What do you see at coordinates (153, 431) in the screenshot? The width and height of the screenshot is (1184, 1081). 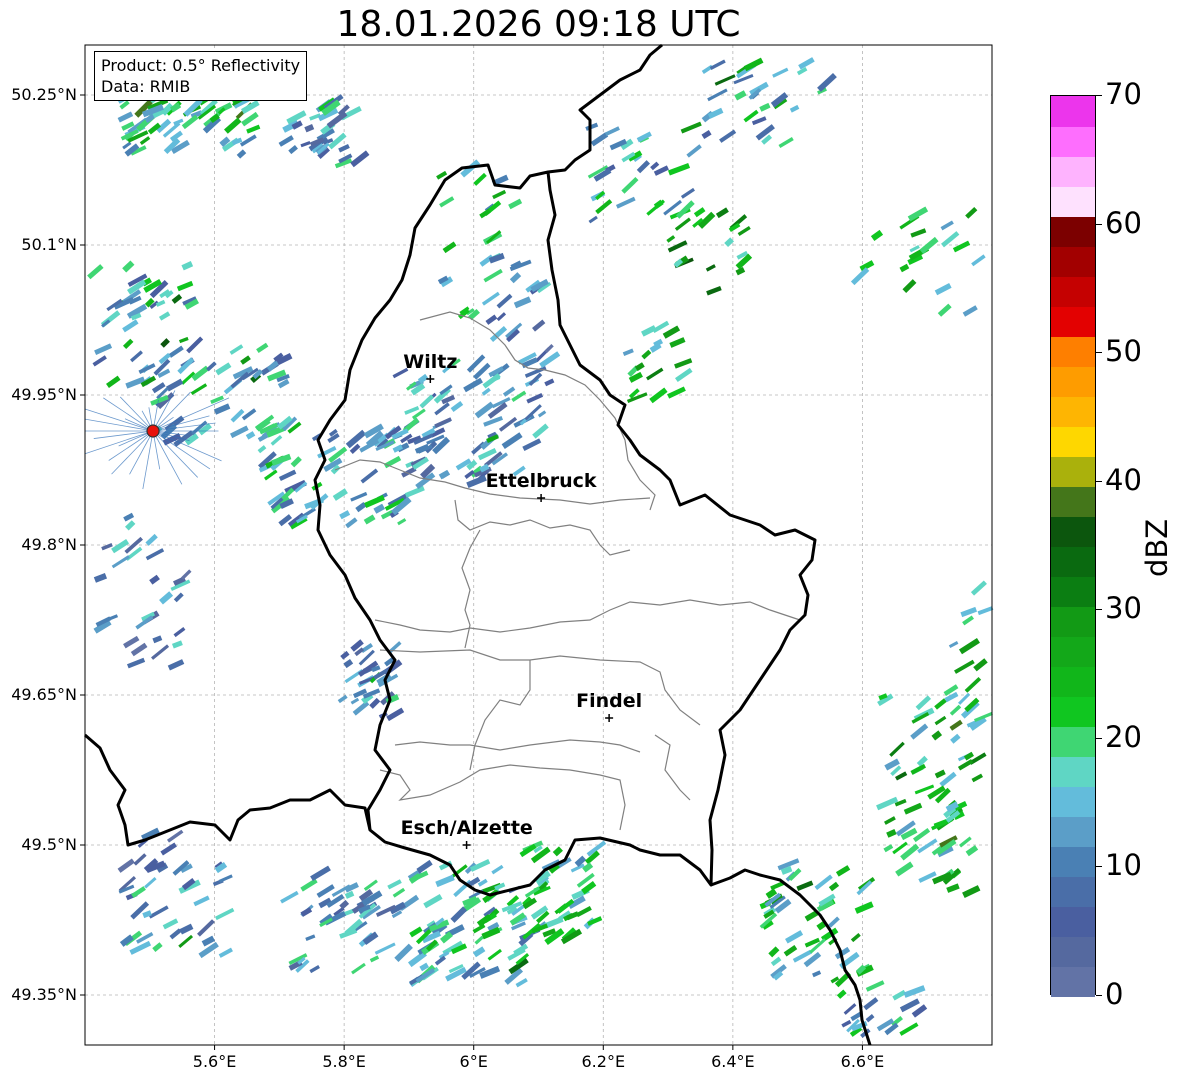 I see `radar-site-marker` at bounding box center [153, 431].